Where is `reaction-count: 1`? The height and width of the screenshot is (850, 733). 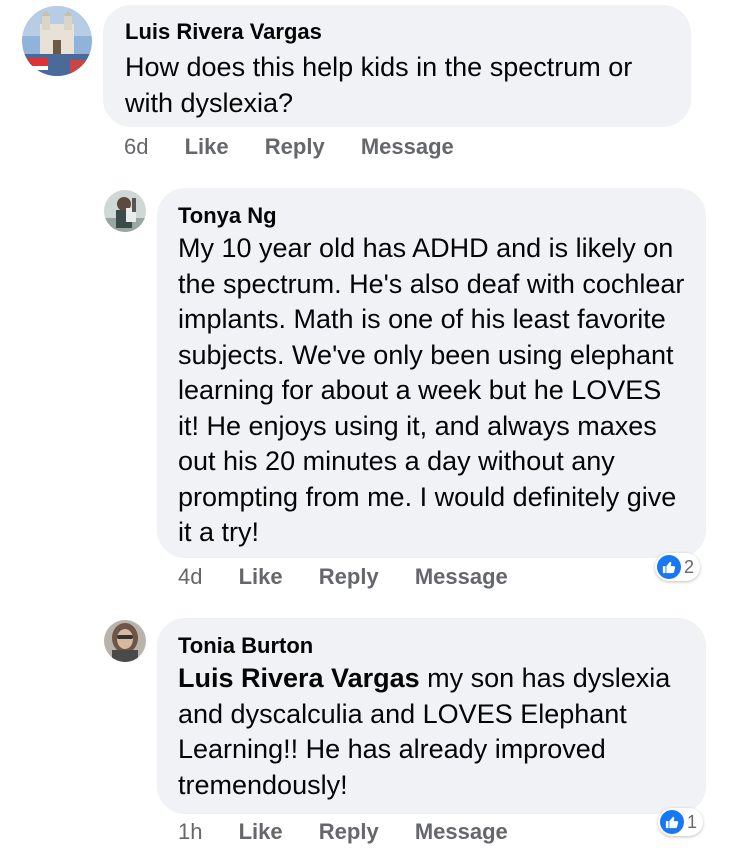 reaction-count: 1 is located at coordinates (692, 822).